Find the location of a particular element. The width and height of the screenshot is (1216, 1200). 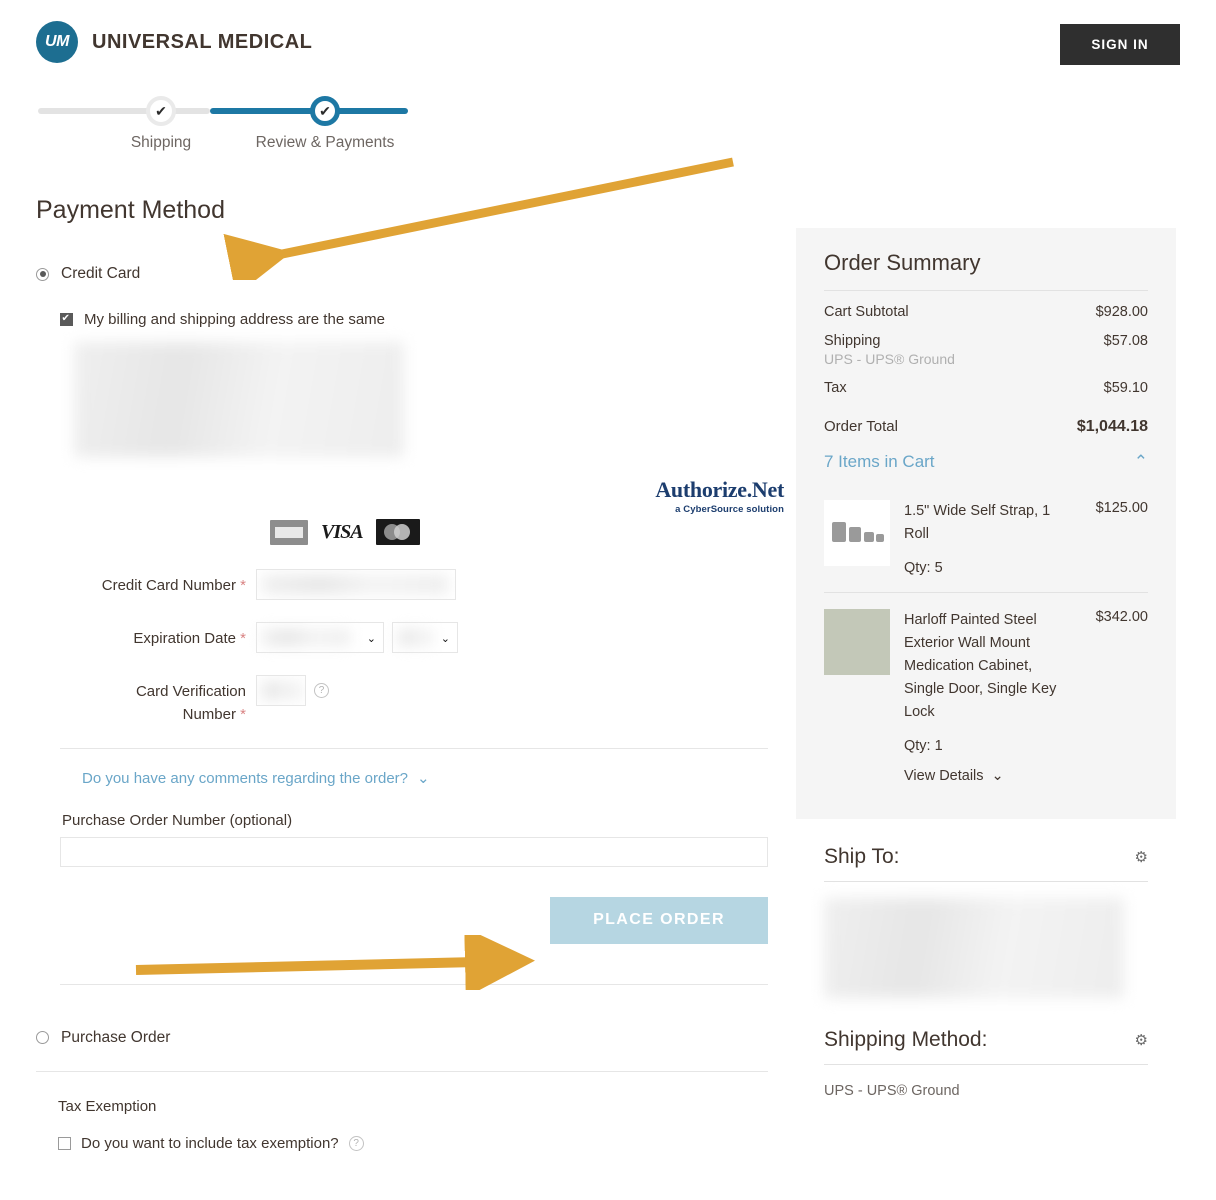

summary-label: Shipping is located at coordinates (852, 341).